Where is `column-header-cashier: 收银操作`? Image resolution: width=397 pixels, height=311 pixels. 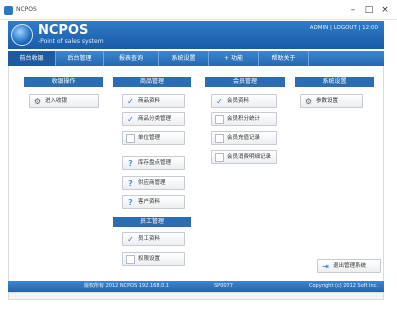 column-header-cashier: 收银操作 is located at coordinates (63, 82).